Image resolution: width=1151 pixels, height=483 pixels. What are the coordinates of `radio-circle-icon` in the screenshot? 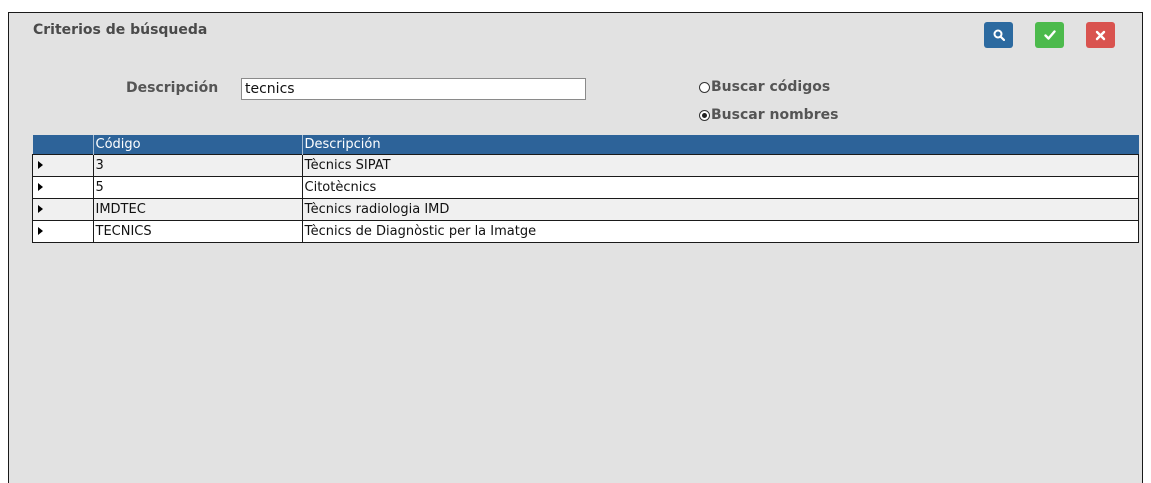 It's located at (704, 87).